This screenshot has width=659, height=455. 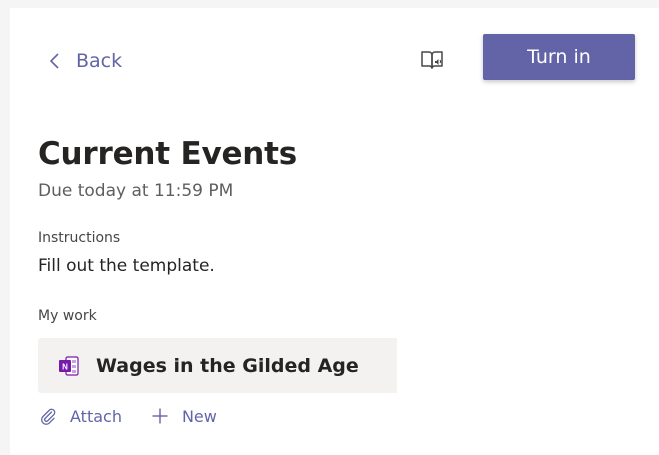 I want to click on attach-button: Attach, so click(x=80, y=416).